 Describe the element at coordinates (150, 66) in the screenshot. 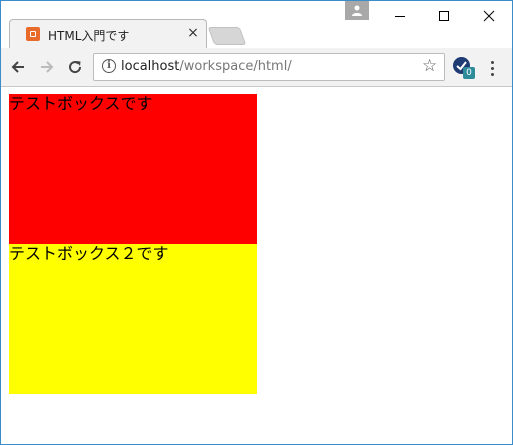

I see `url-host: localhost` at that location.